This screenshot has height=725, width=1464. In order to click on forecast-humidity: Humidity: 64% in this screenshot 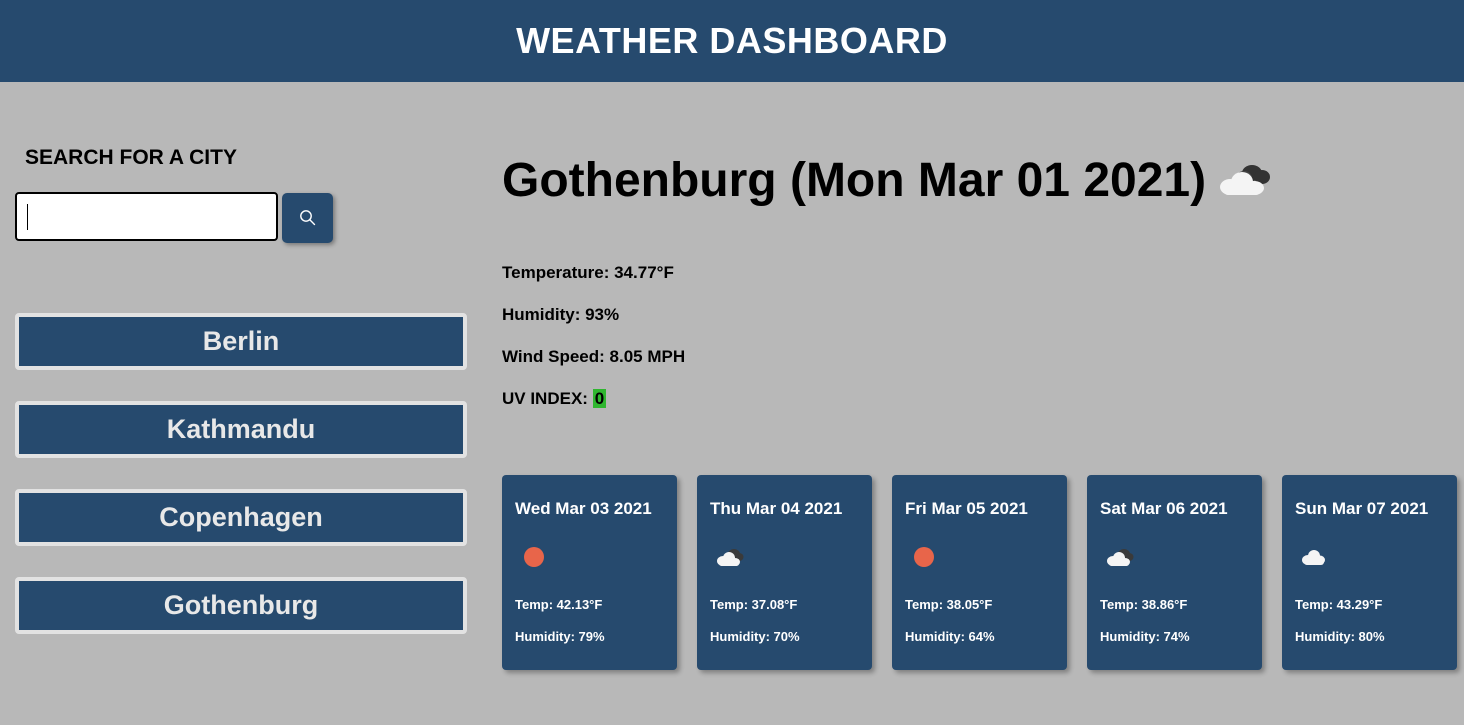, I will do `click(950, 636)`.